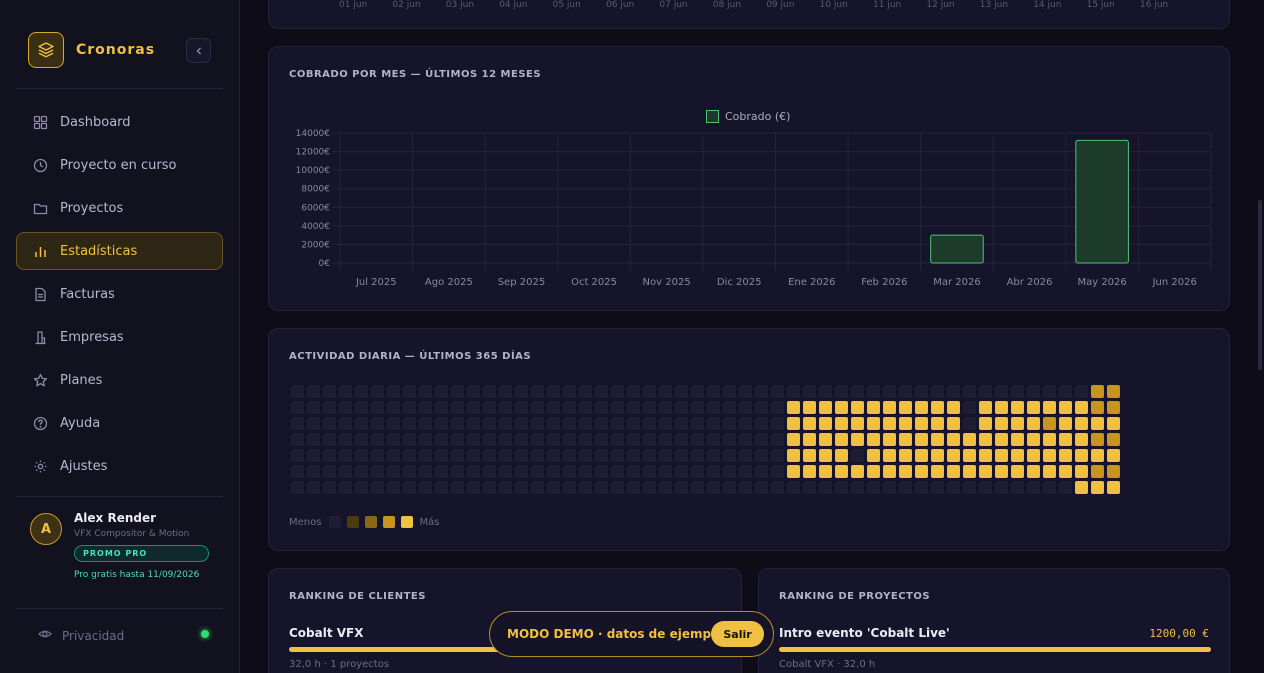  Describe the element at coordinates (326, 633) in the screenshot. I see `ranking-client-name: Cobalt VFX` at that location.